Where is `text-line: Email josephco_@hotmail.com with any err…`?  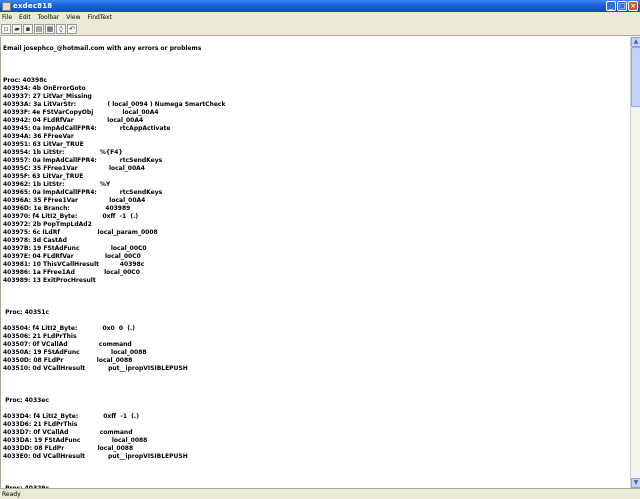 text-line: Email josephco_@hotmail.com with any err… is located at coordinates (102, 48).